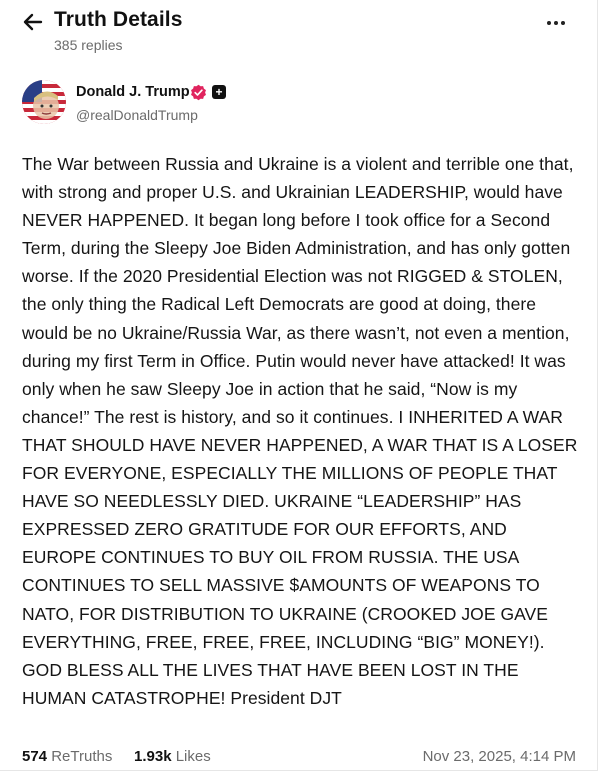 The height and width of the screenshot is (771, 598). I want to click on header: Truth Details 385 replies, so click(299, 31).